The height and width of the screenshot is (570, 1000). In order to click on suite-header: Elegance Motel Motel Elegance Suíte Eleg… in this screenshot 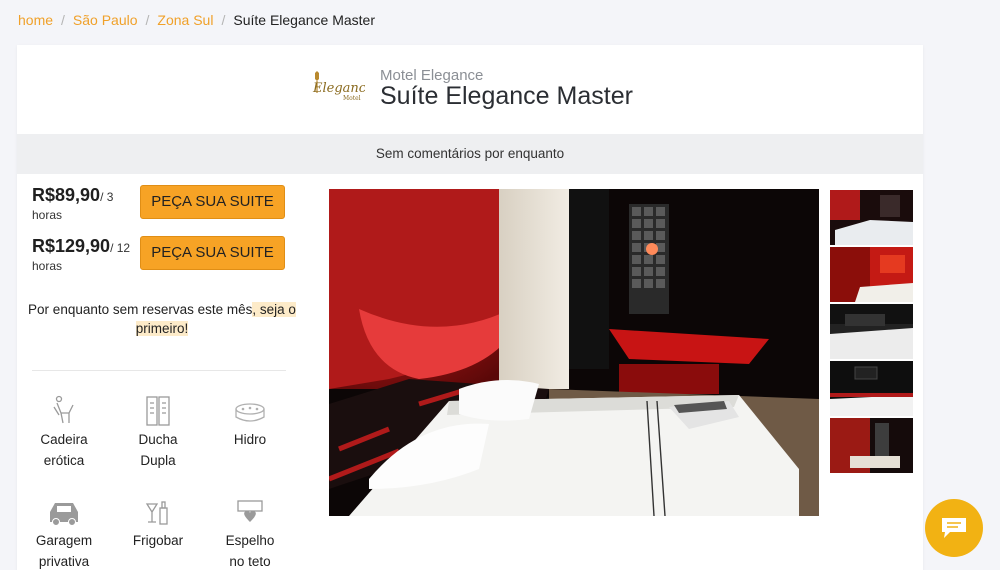, I will do `click(470, 89)`.